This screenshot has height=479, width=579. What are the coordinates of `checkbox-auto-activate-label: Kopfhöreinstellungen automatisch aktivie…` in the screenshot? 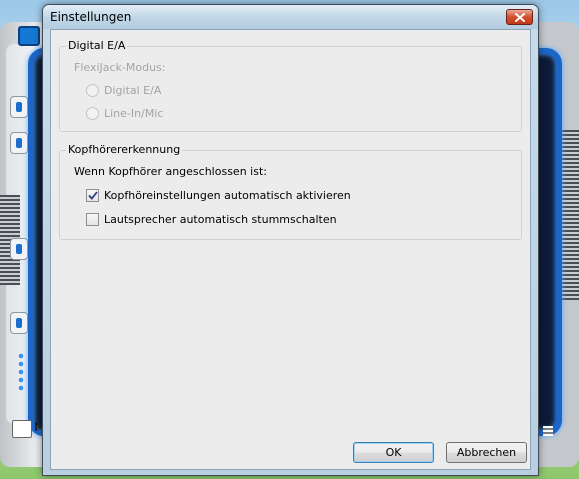 It's located at (227, 195).